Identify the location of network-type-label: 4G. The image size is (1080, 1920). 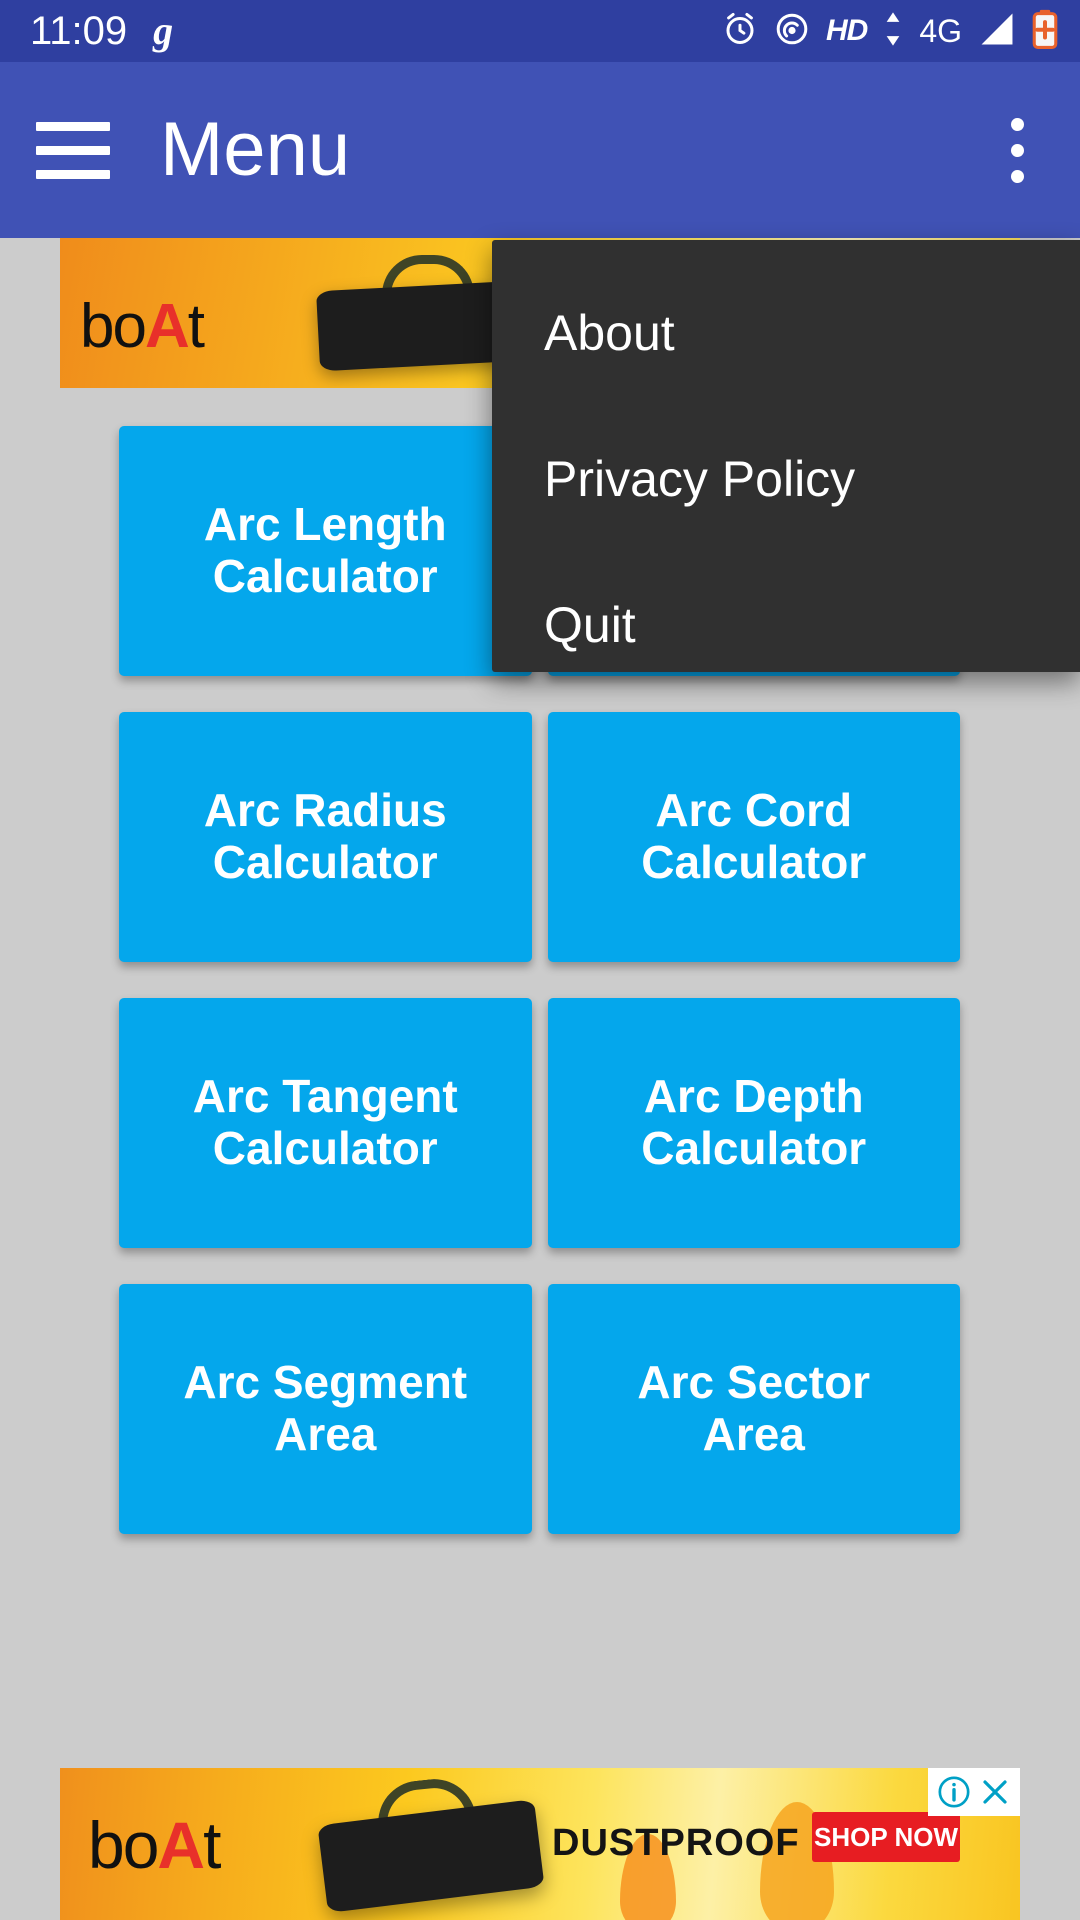
(940, 31).